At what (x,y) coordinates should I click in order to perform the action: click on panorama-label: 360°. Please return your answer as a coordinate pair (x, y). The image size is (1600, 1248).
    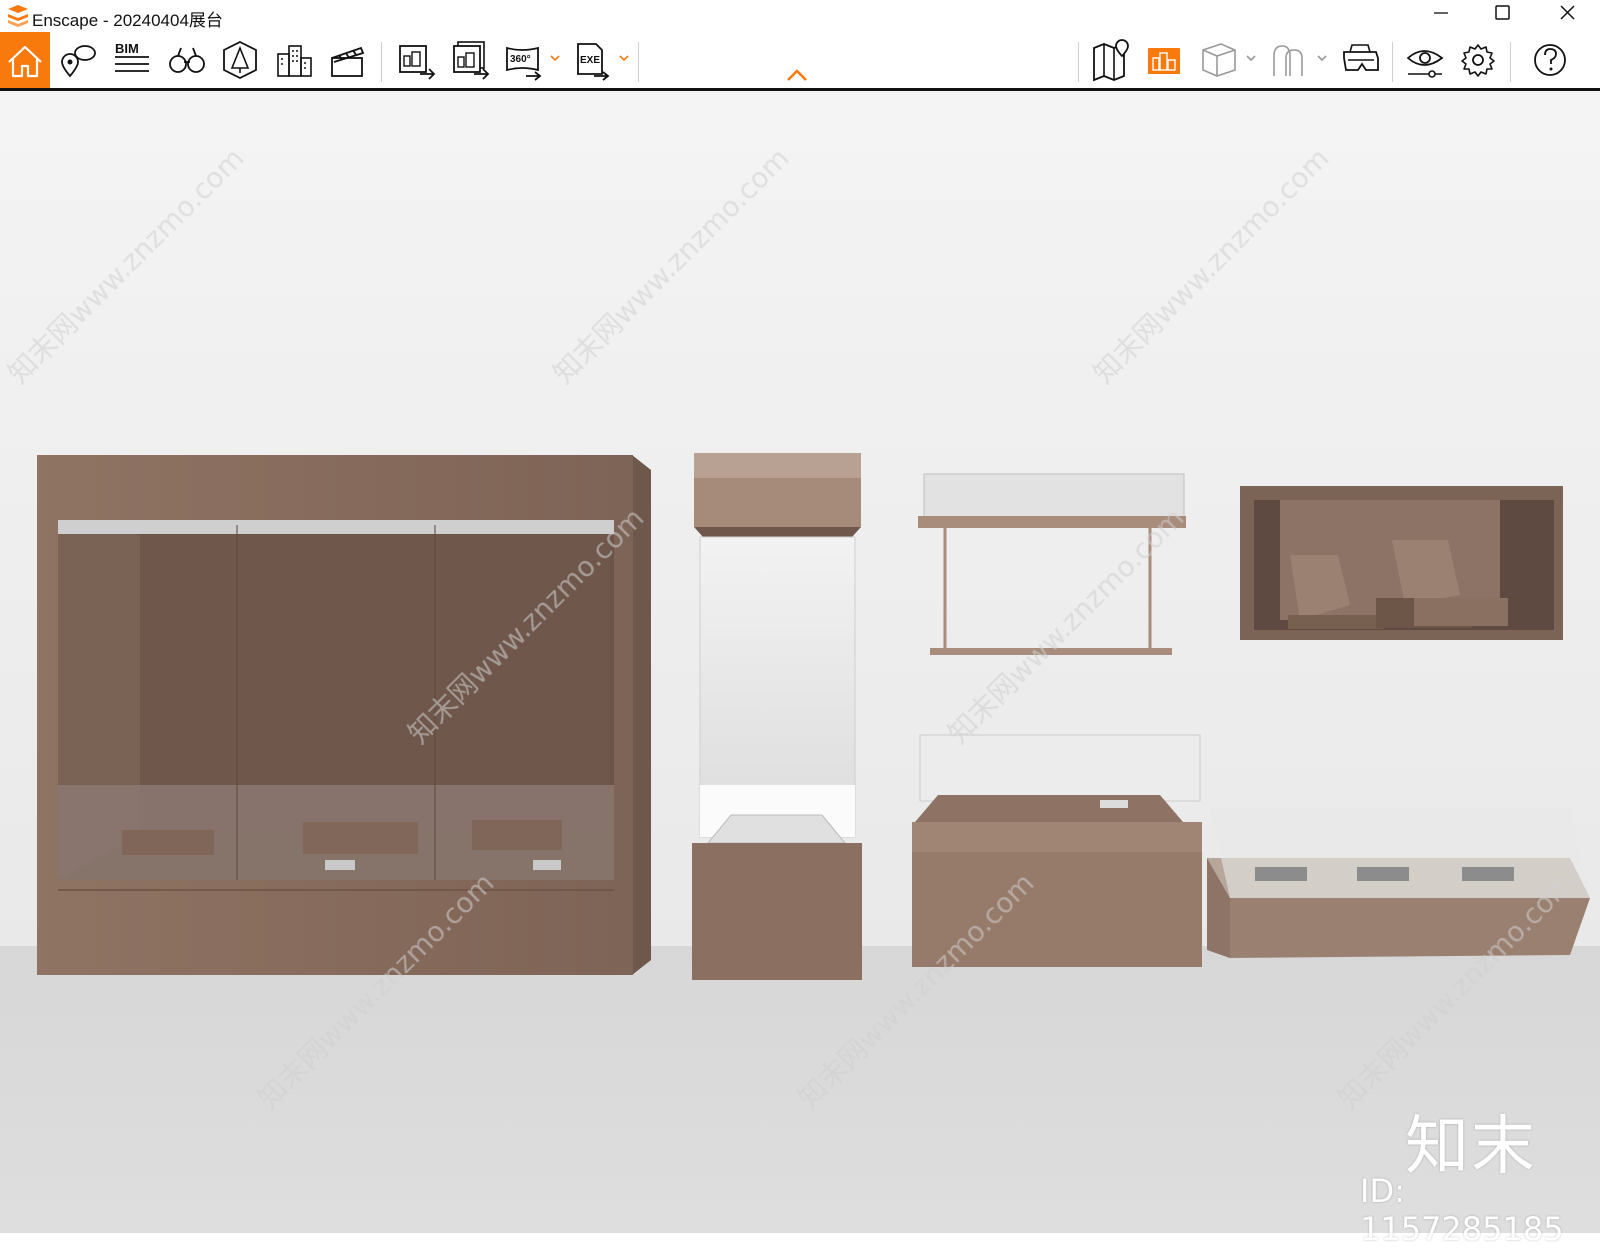
    Looking at the image, I should click on (520, 59).